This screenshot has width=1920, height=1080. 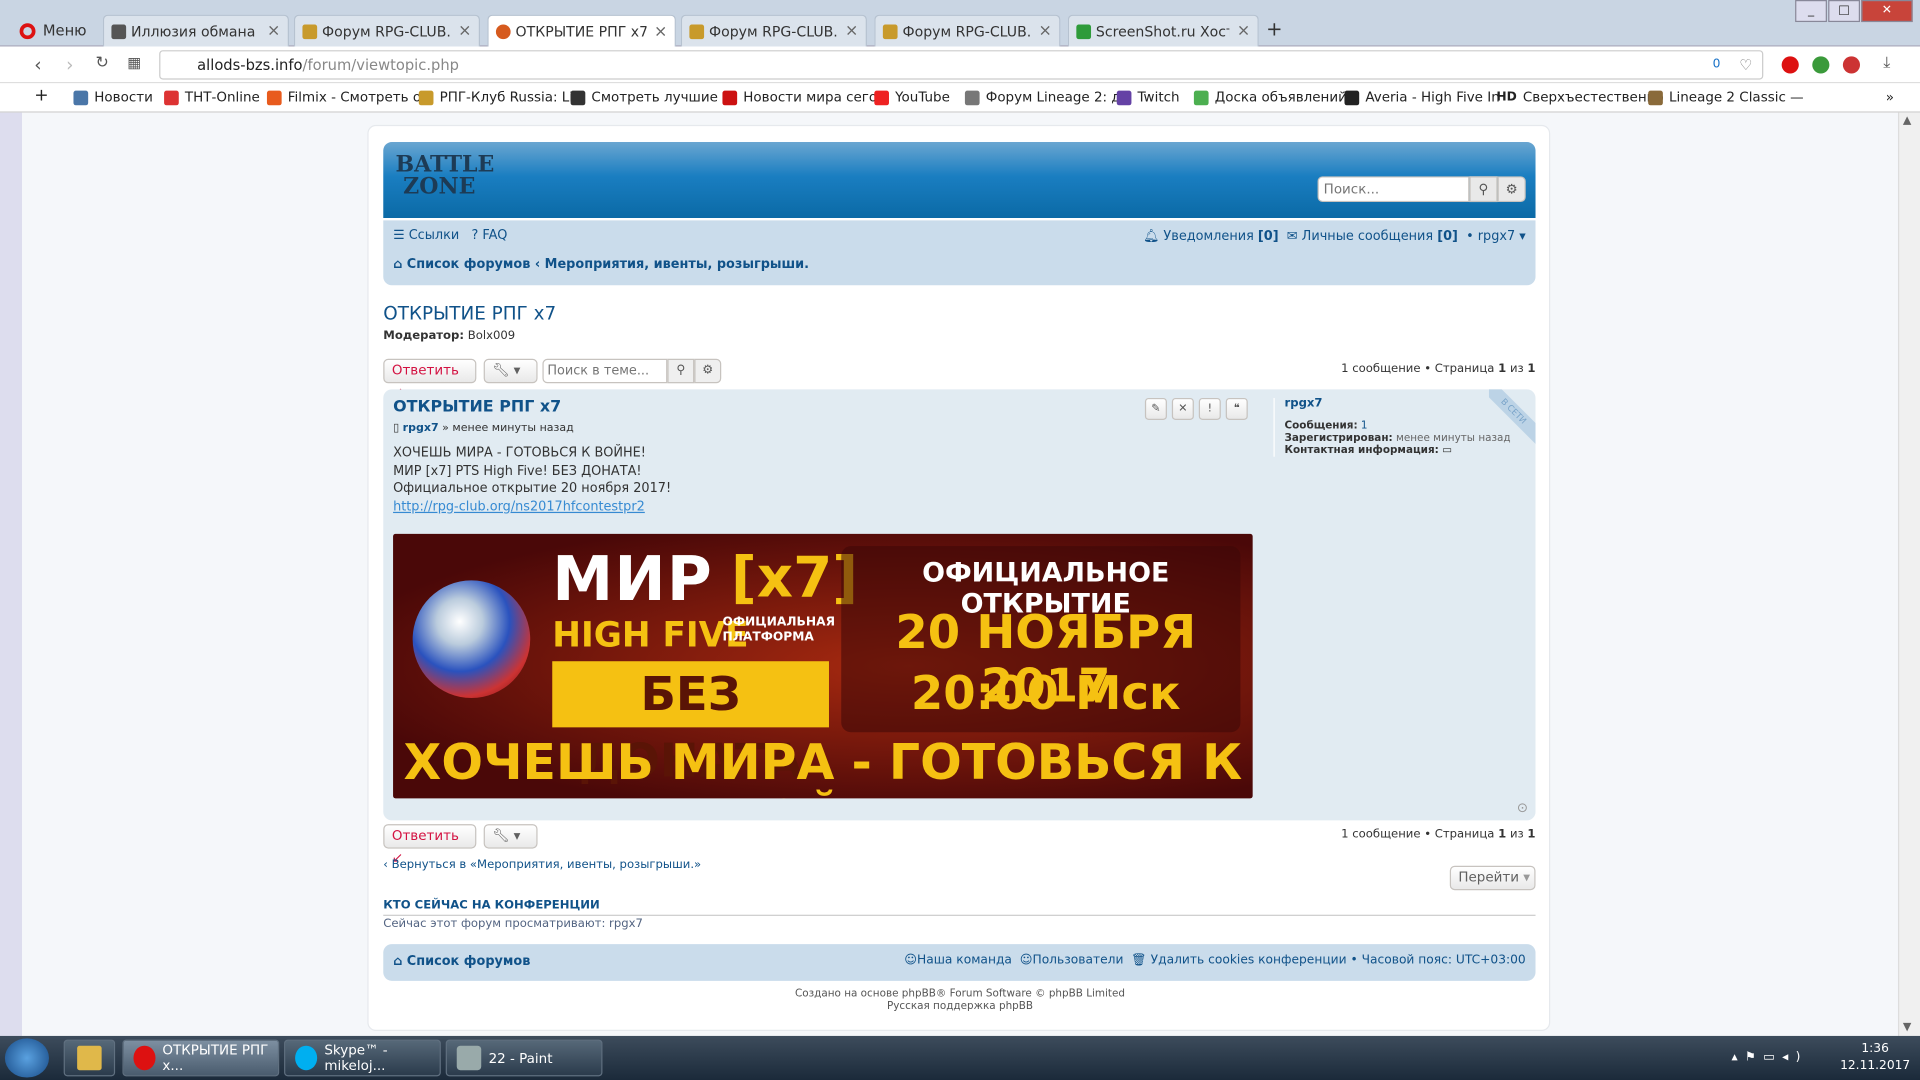 I want to click on vertical-scrollbar: ▲ ▼, so click(x=1908, y=574).